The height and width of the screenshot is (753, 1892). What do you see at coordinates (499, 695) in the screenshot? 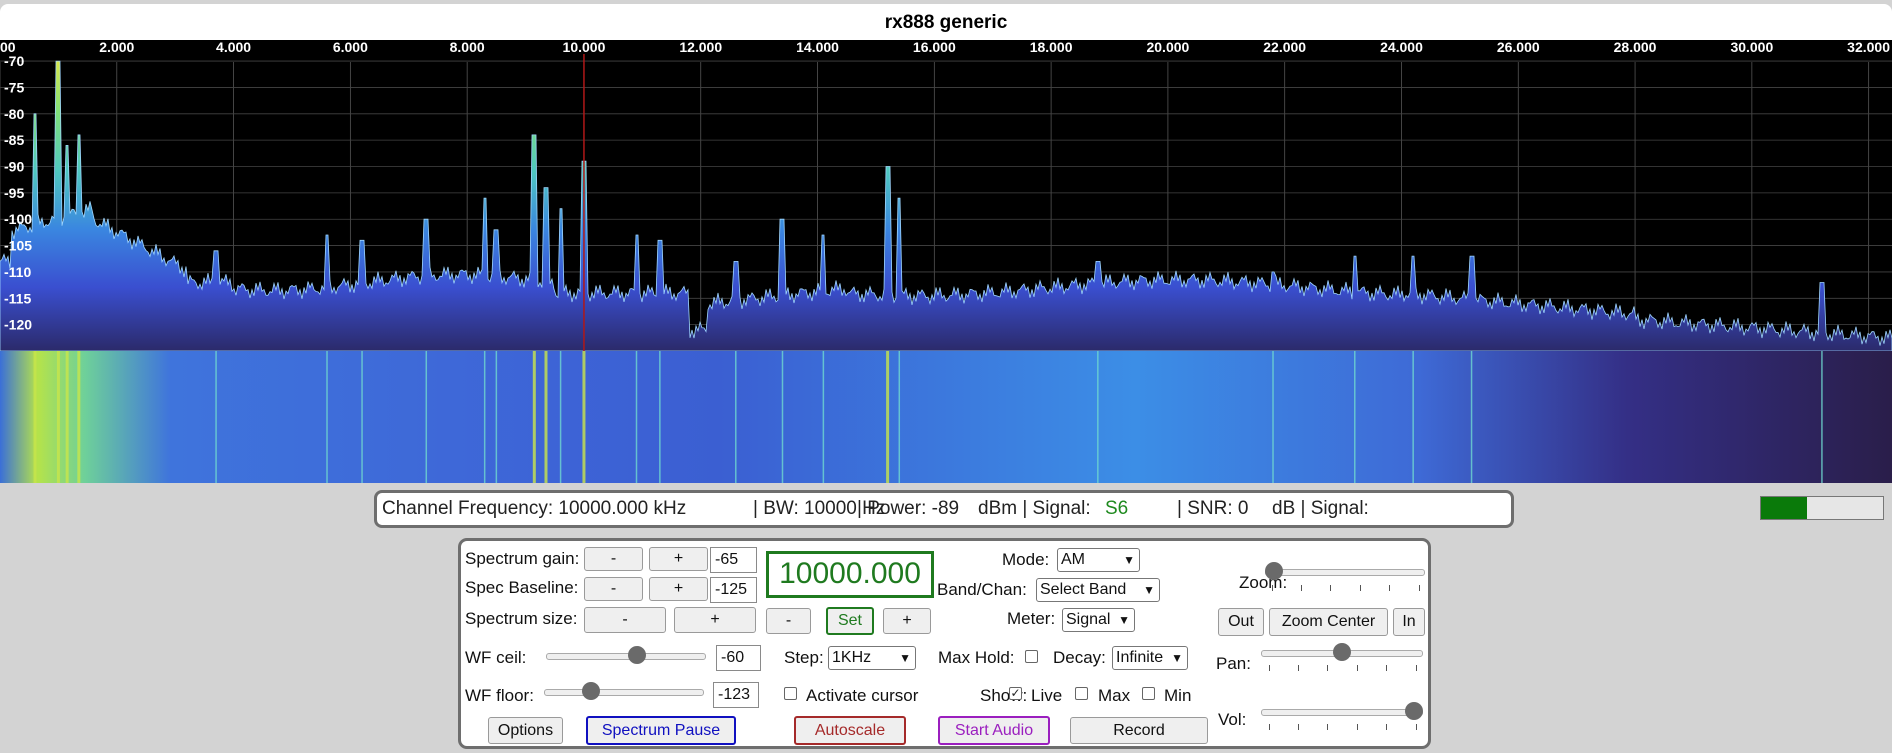
I see `wf-floor-label: WF floor:` at bounding box center [499, 695].